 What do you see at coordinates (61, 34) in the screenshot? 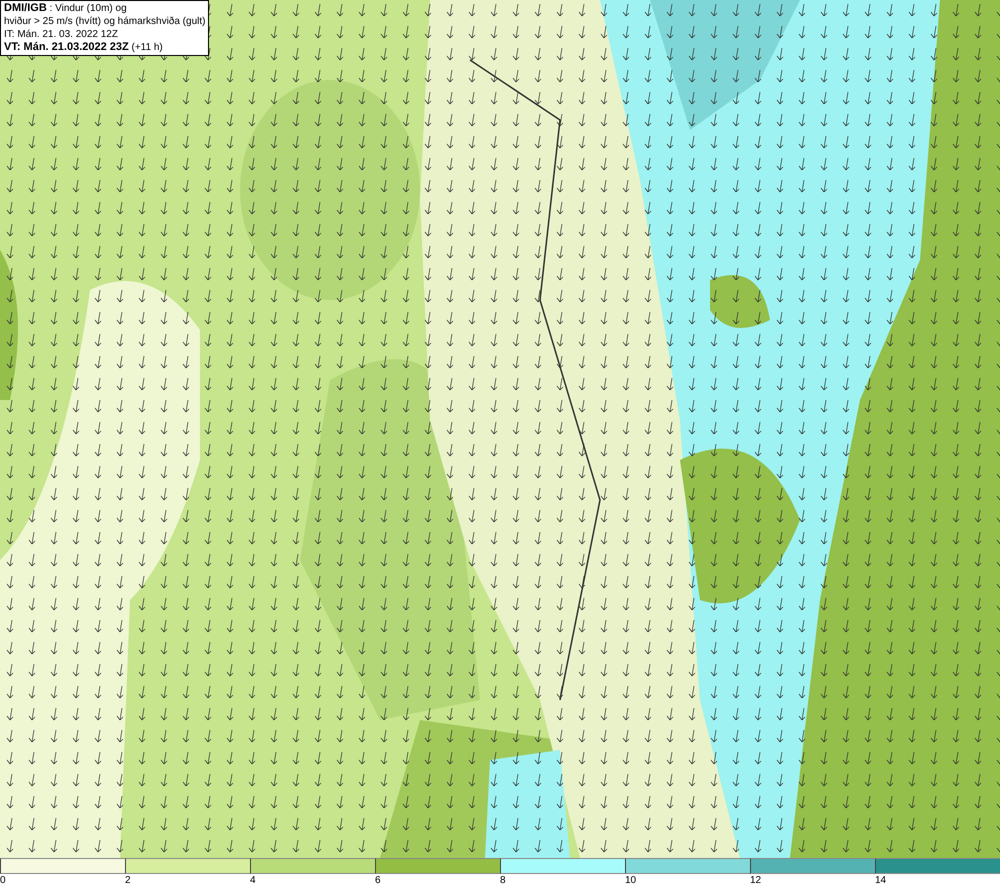
I see `info-text: IT: Mán. 21. 03. 2022 12Z` at bounding box center [61, 34].